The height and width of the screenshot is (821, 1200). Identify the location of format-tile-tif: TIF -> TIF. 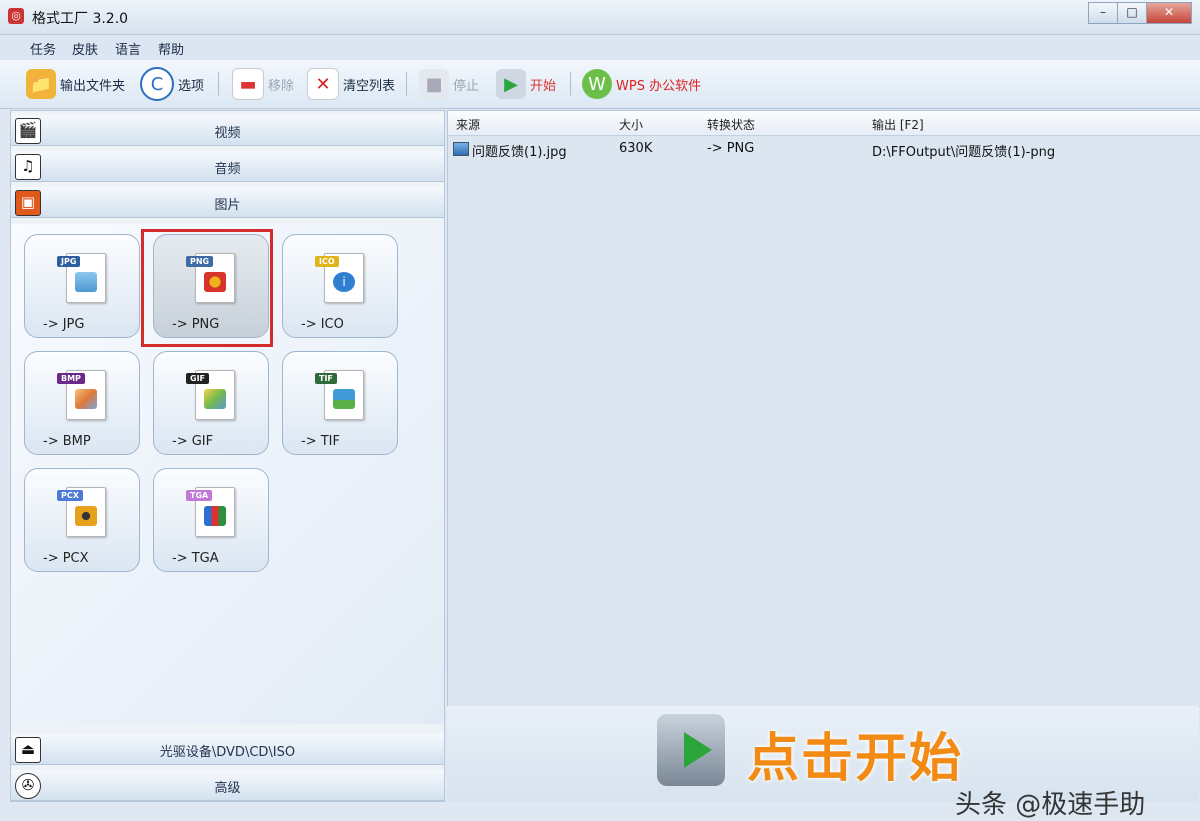
(340, 403).